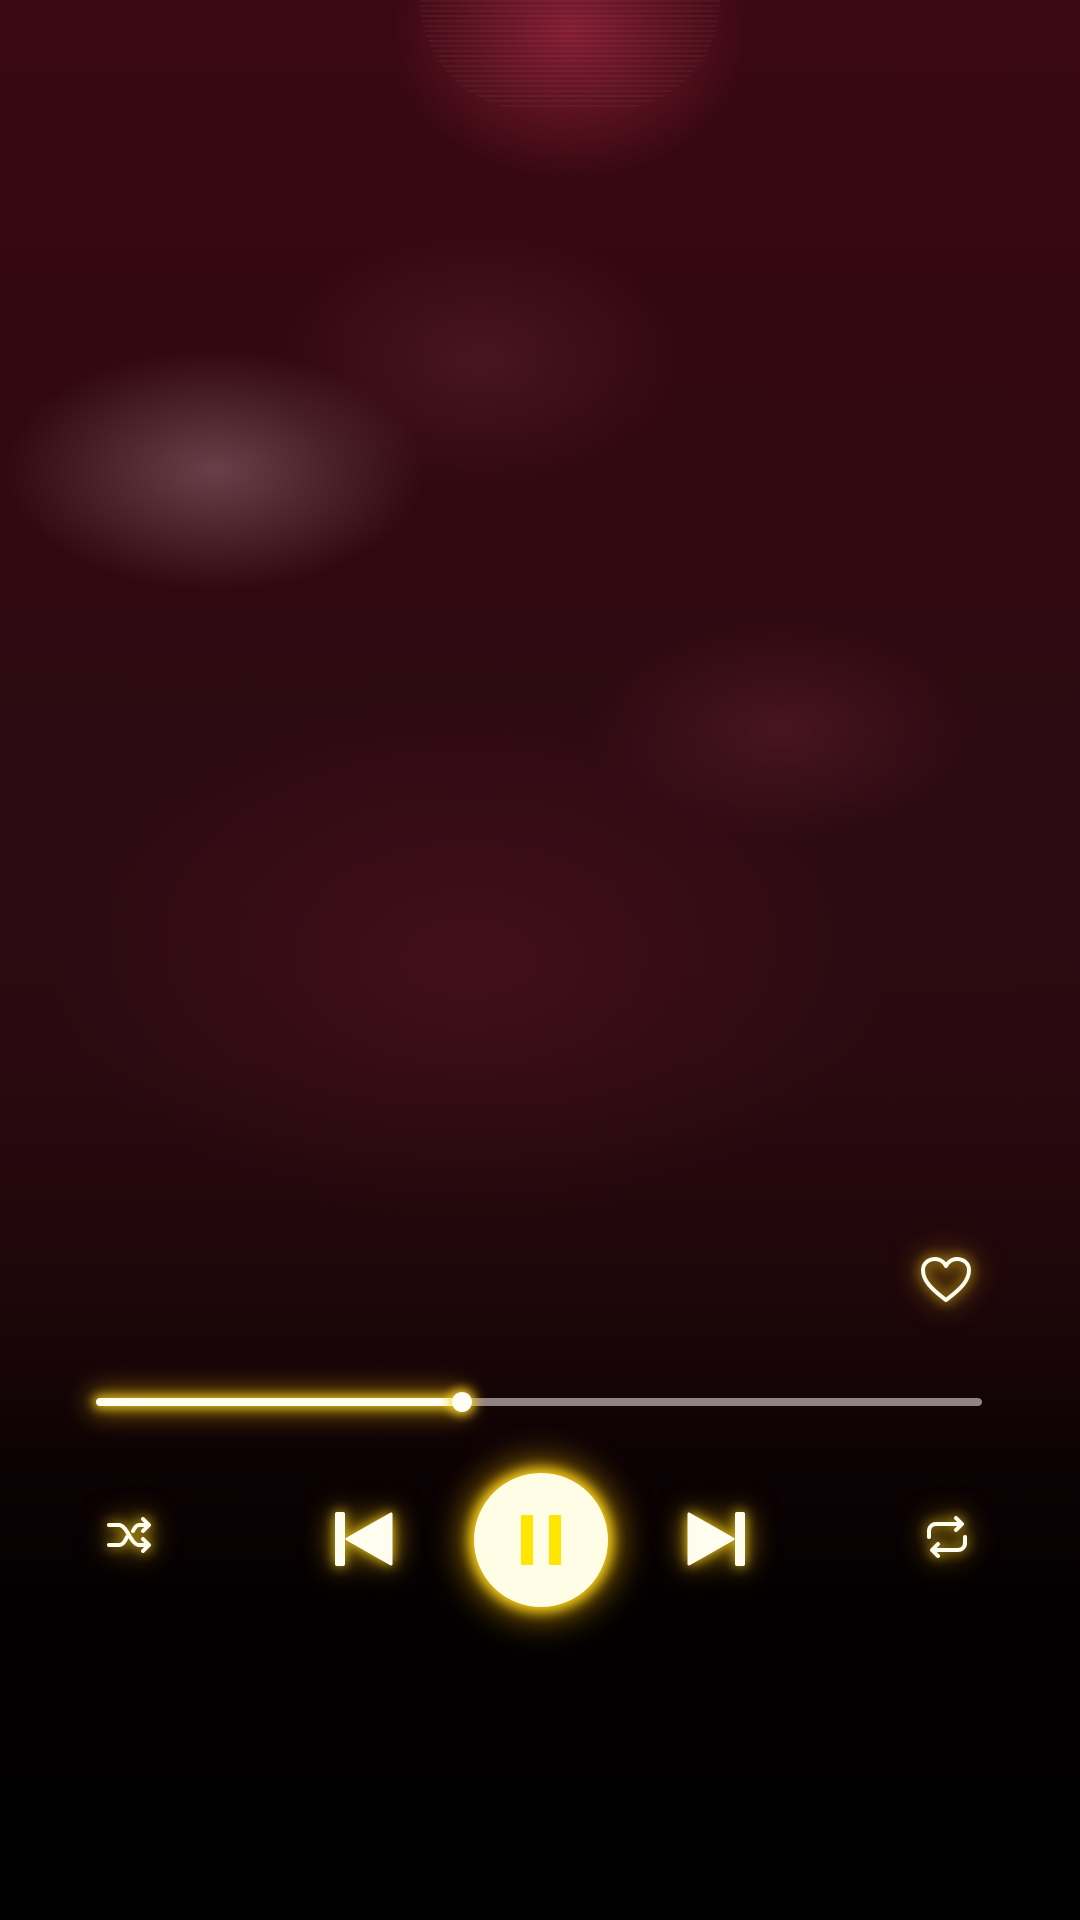  I want to click on shuffle-button, so click(131, 1535).